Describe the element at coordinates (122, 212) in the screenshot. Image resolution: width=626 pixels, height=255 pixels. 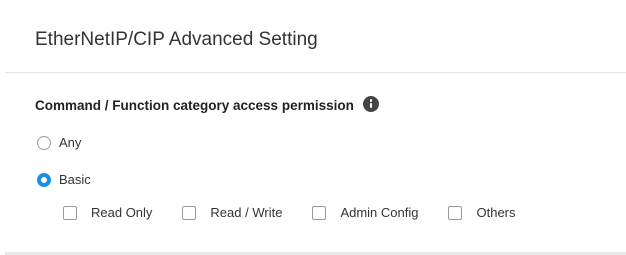
I see `checkbox-label: Read Only` at that location.